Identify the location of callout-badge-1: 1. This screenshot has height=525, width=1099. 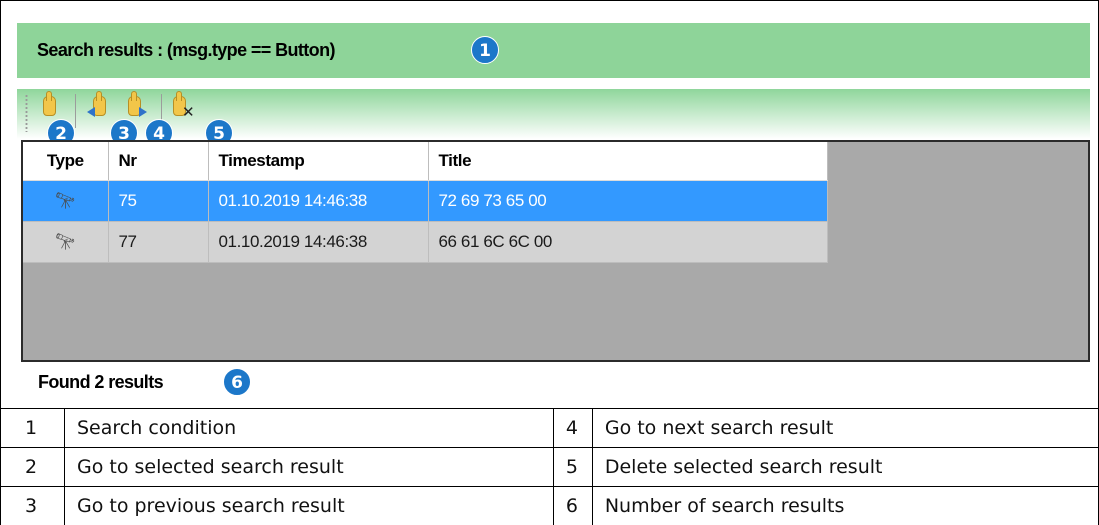
(485, 50).